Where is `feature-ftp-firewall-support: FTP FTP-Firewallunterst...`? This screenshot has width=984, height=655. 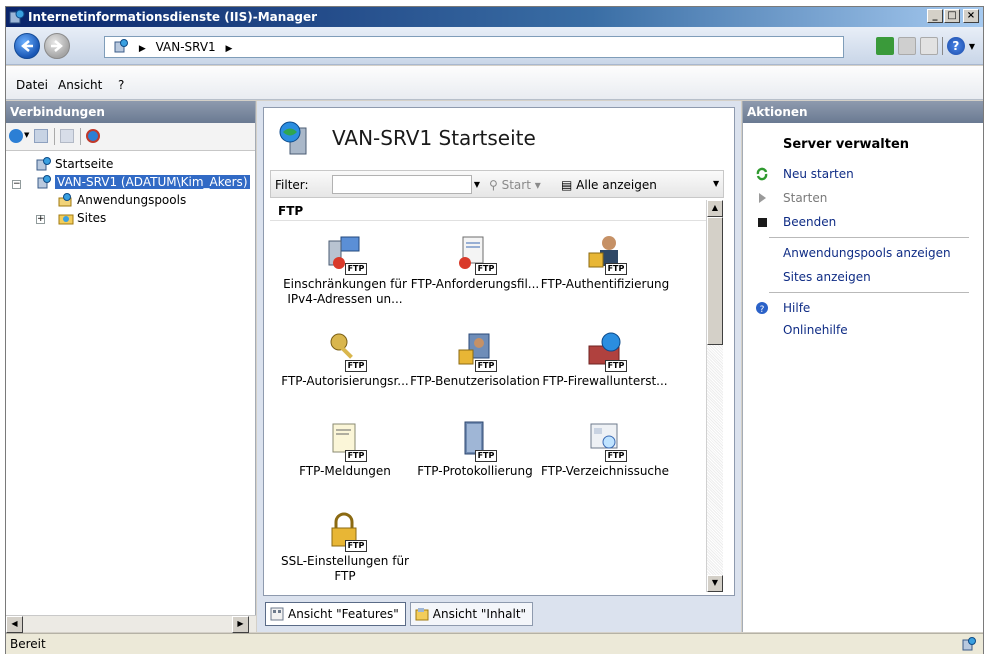 feature-ftp-firewall-support: FTP FTP-Firewallunterst... is located at coordinates (605, 359).